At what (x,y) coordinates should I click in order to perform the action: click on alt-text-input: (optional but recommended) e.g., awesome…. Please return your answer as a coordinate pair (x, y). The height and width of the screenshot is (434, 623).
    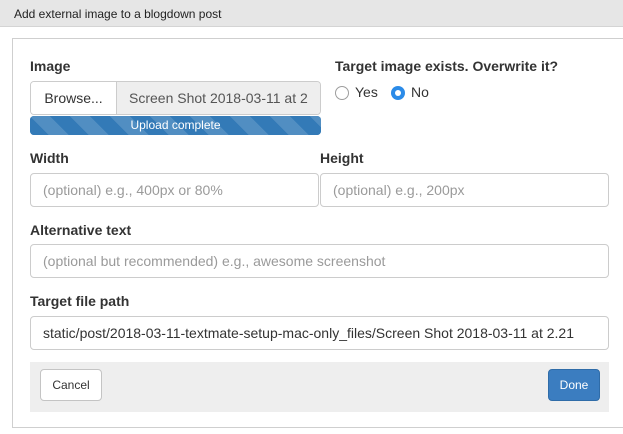
    Looking at the image, I should click on (319, 261).